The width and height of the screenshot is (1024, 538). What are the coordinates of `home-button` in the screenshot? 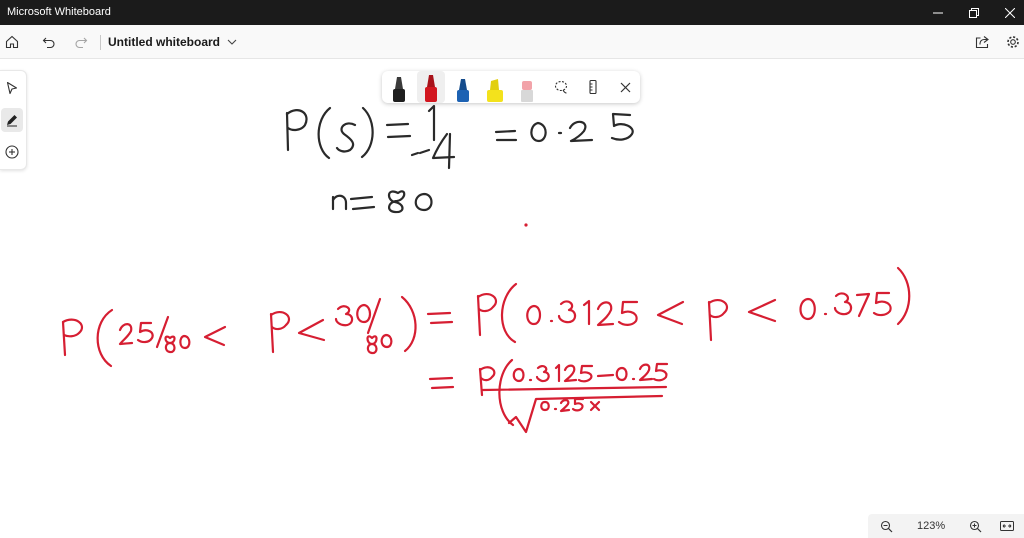 It's located at (12, 42).